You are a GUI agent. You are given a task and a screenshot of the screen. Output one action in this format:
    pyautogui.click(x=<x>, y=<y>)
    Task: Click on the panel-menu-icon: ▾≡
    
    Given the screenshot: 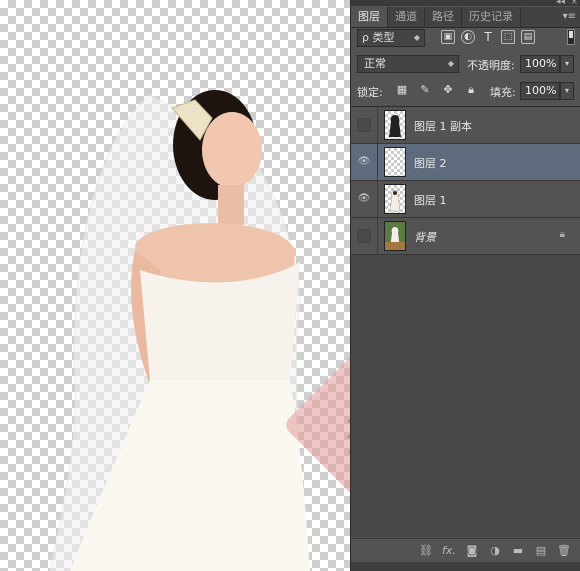 What is the action you would take?
    pyautogui.click(x=571, y=17)
    